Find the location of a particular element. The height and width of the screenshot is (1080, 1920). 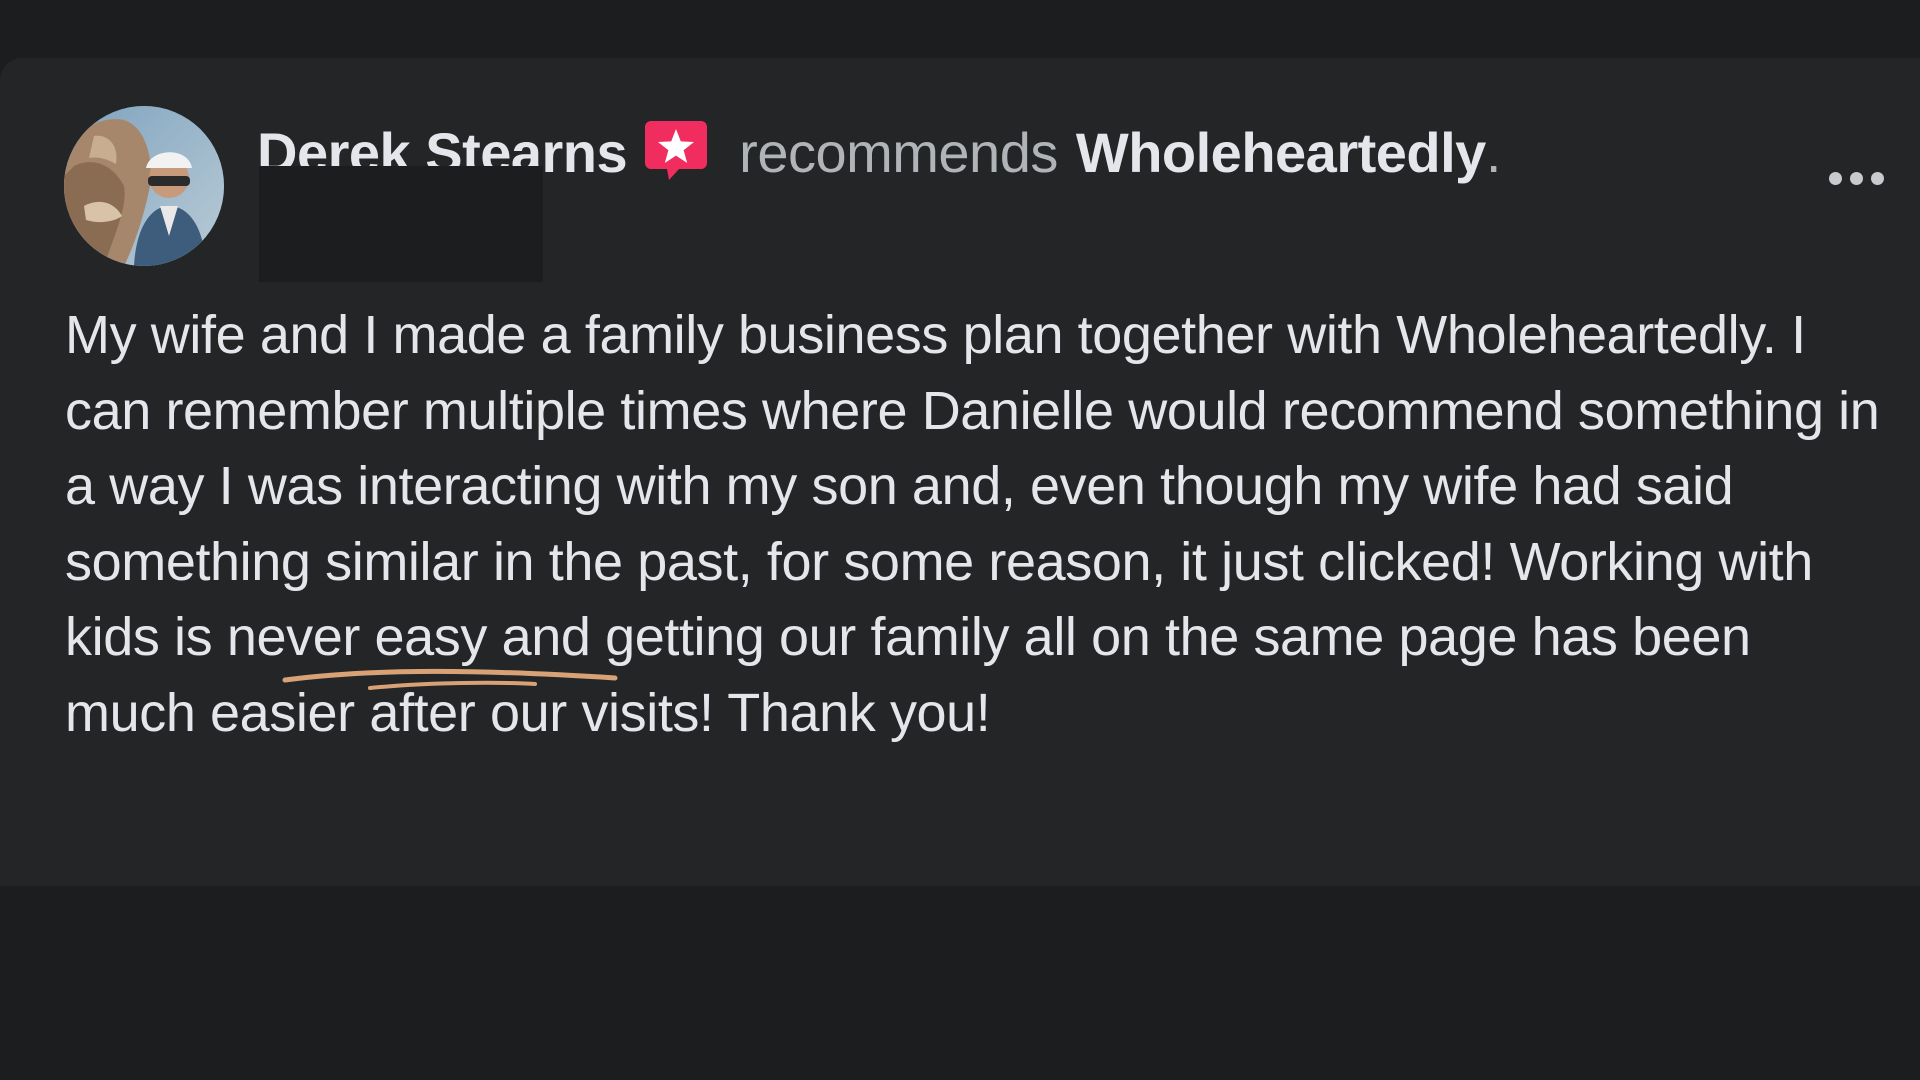

avatar is located at coordinates (144, 186).